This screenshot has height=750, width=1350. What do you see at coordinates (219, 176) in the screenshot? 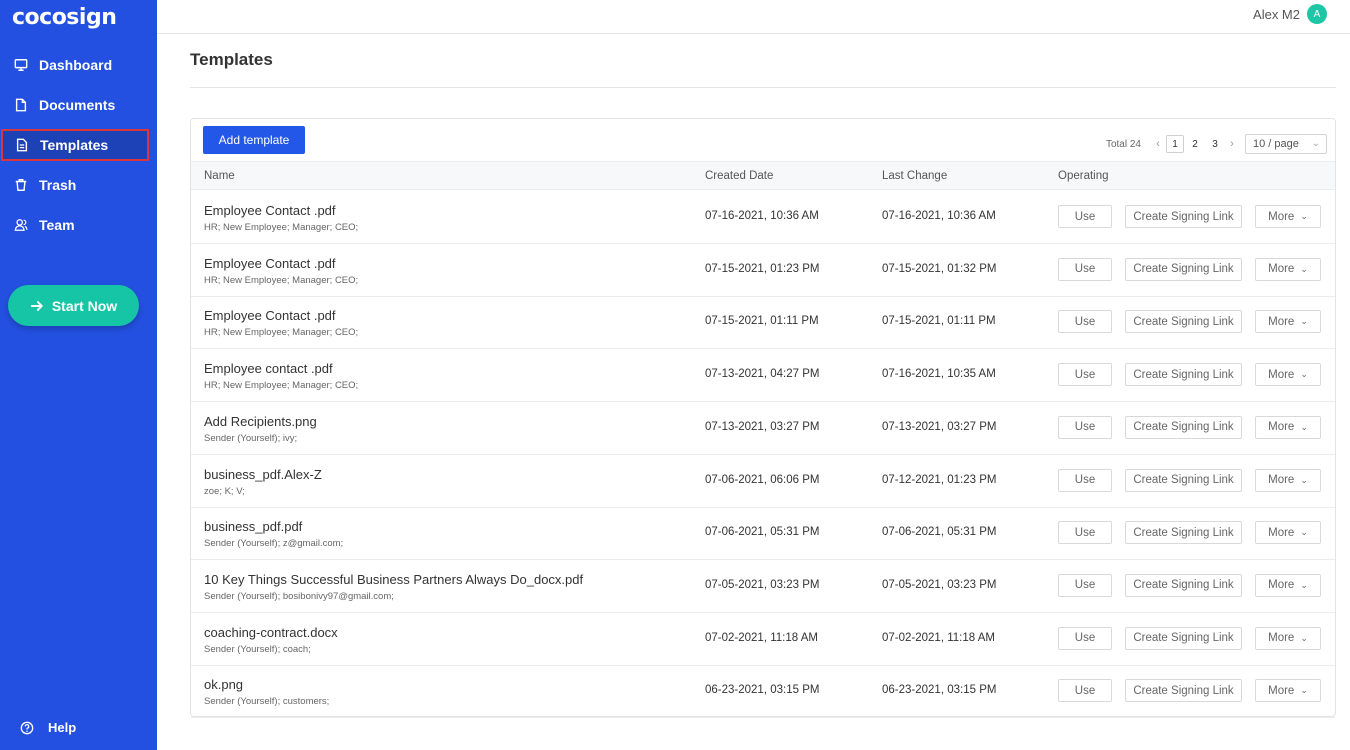
I see `column-header-name: Name` at bounding box center [219, 176].